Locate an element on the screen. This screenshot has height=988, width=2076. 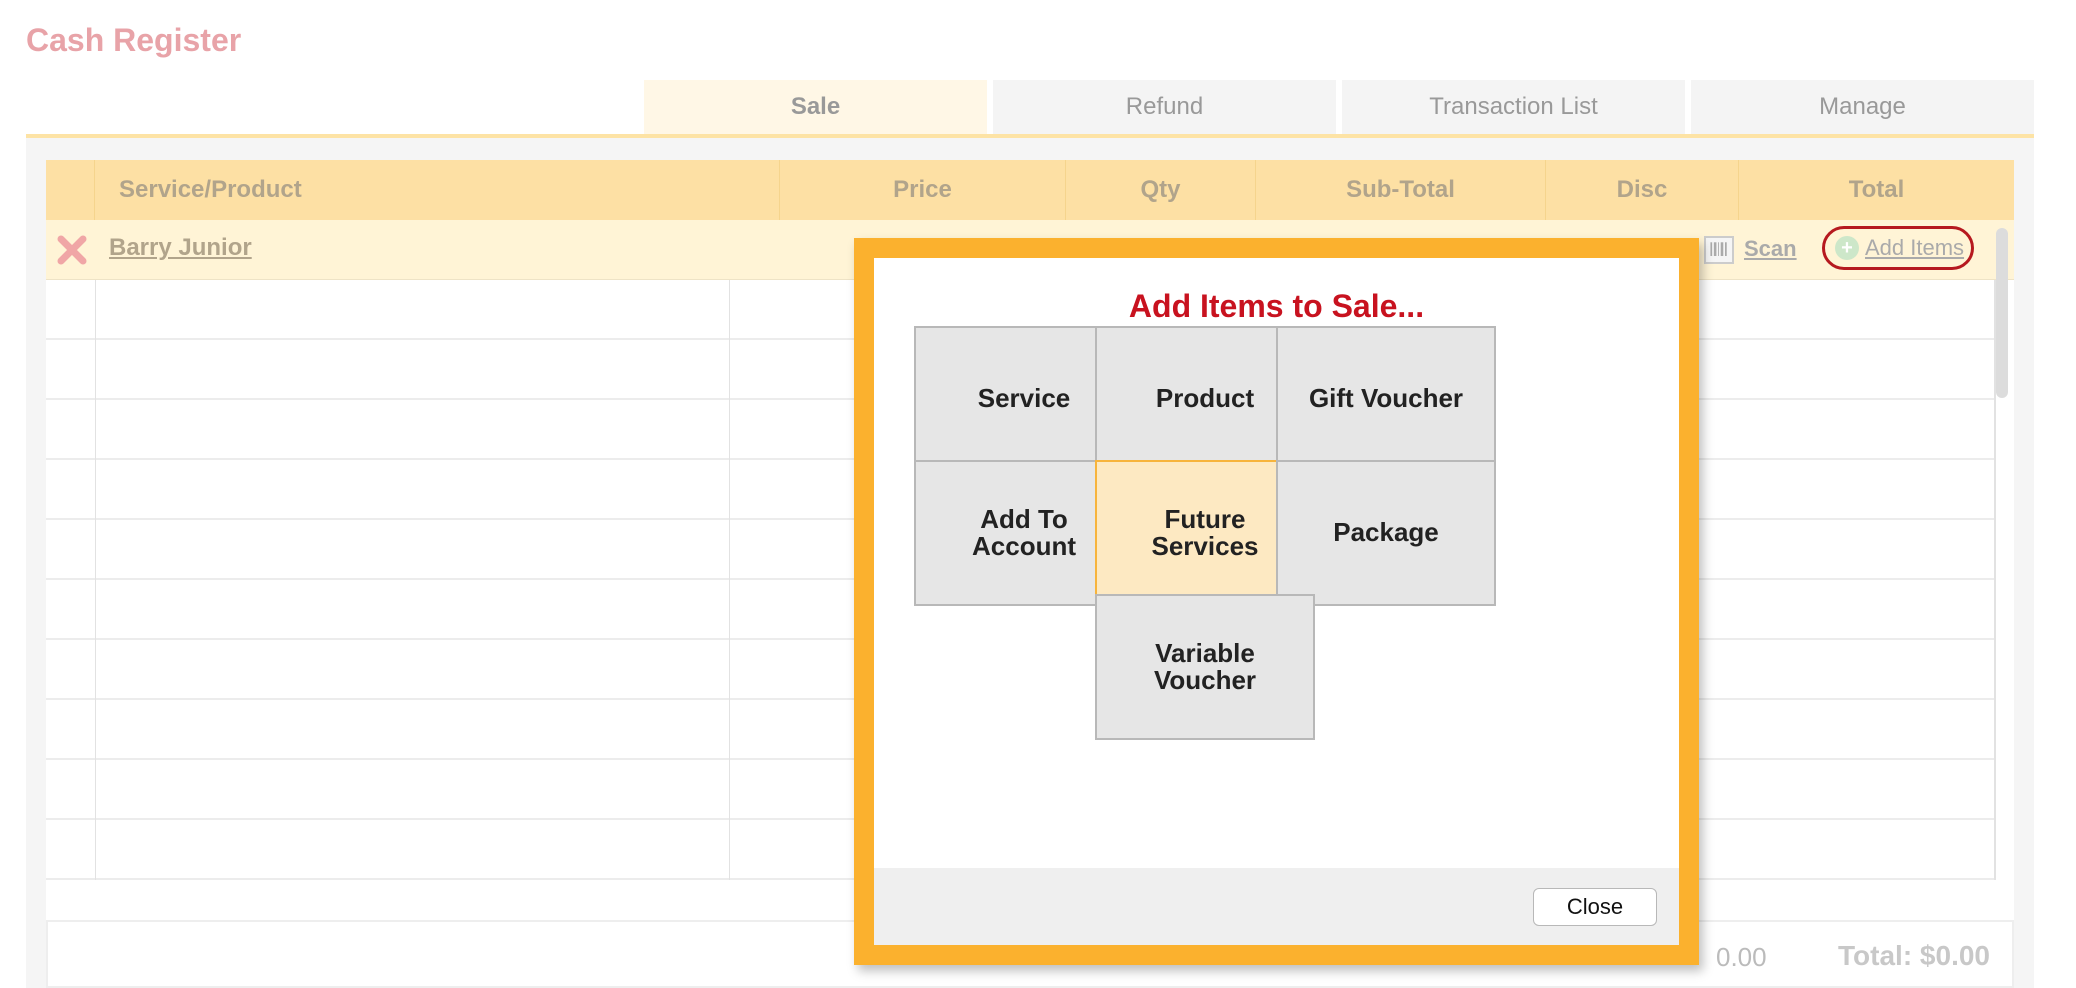
page-title: Cash Register is located at coordinates (134, 40).